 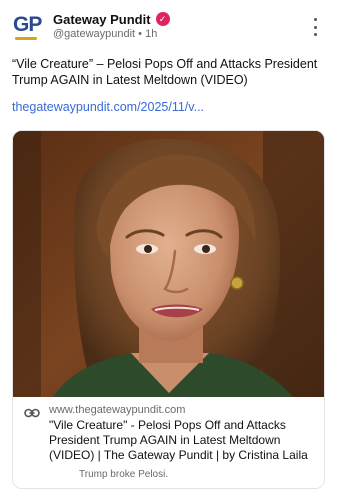 I want to click on post-time: 1h, so click(x=151, y=34).